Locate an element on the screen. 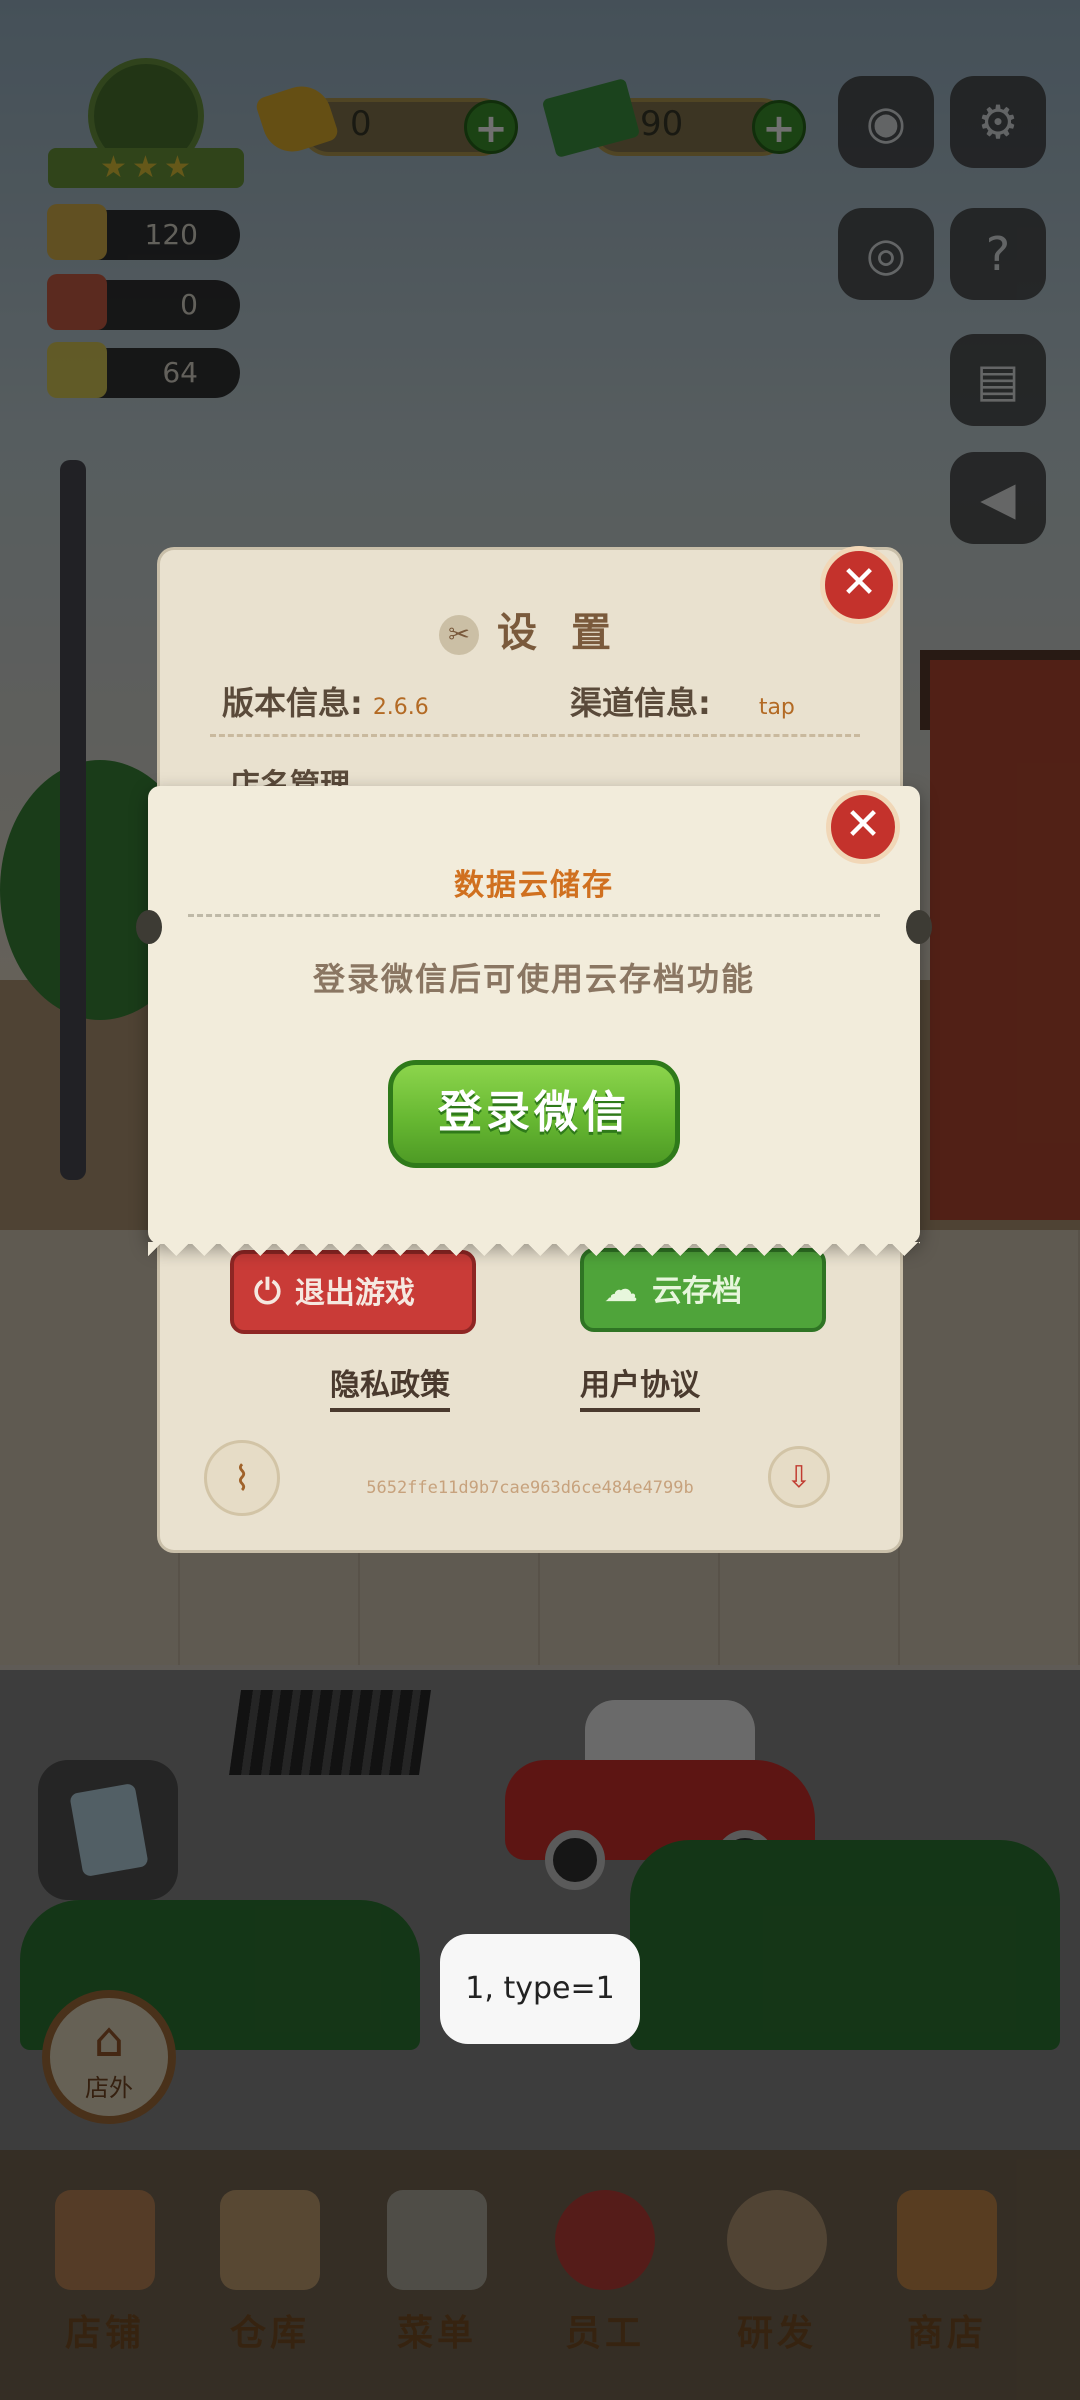 This screenshot has width=1080, height=2400. settings-title-text: 设 置 is located at coordinates (559, 633).